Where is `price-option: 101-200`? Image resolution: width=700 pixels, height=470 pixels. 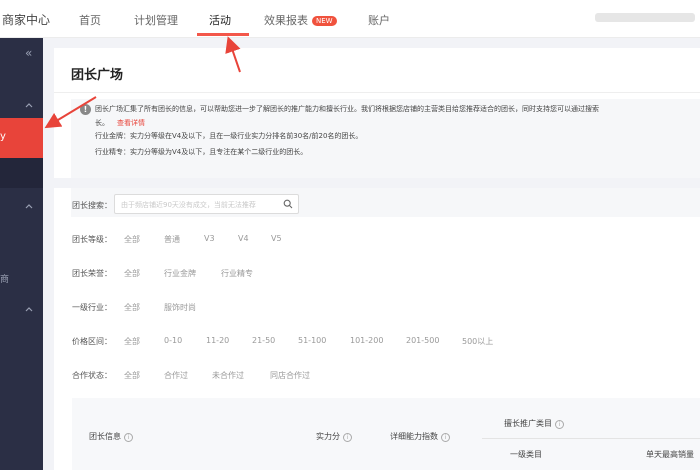 price-option: 101-200 is located at coordinates (366, 340).